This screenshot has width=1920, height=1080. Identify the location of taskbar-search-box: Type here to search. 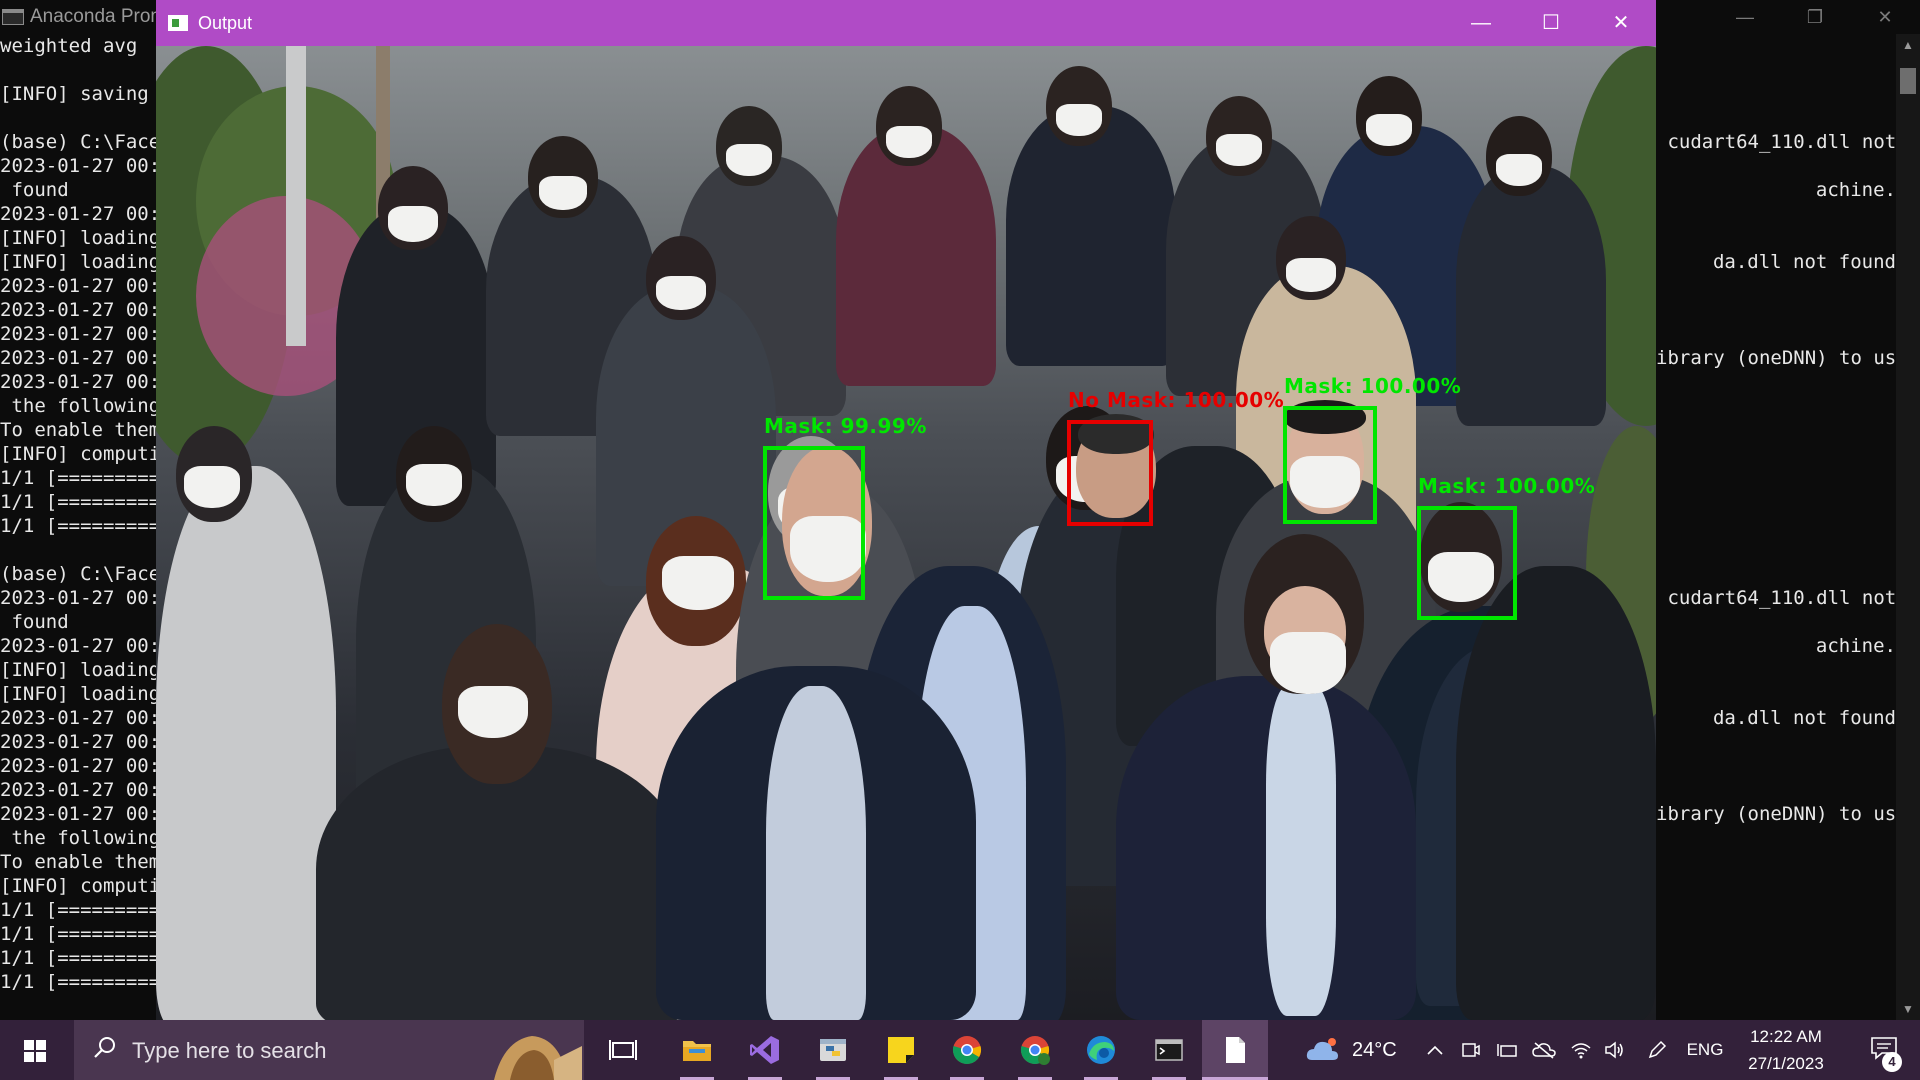
(329, 1050).